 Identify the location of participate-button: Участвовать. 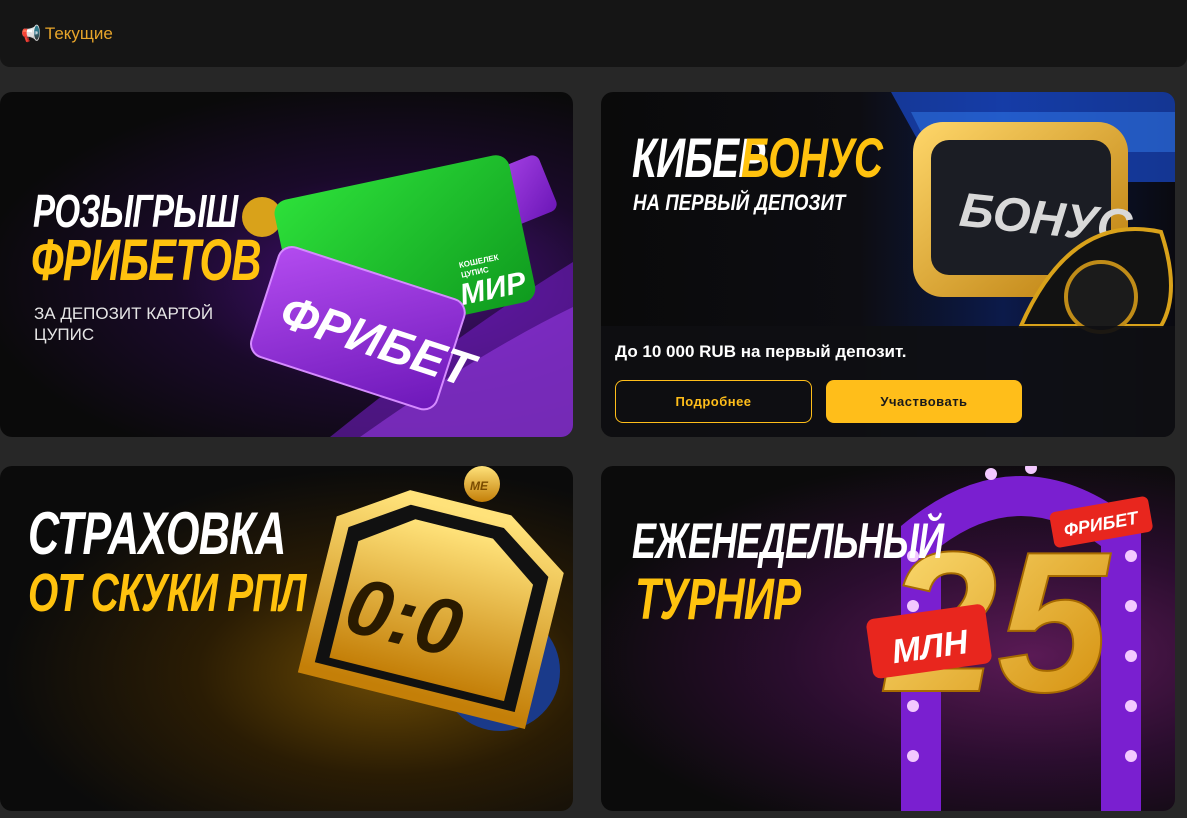
(924, 401).